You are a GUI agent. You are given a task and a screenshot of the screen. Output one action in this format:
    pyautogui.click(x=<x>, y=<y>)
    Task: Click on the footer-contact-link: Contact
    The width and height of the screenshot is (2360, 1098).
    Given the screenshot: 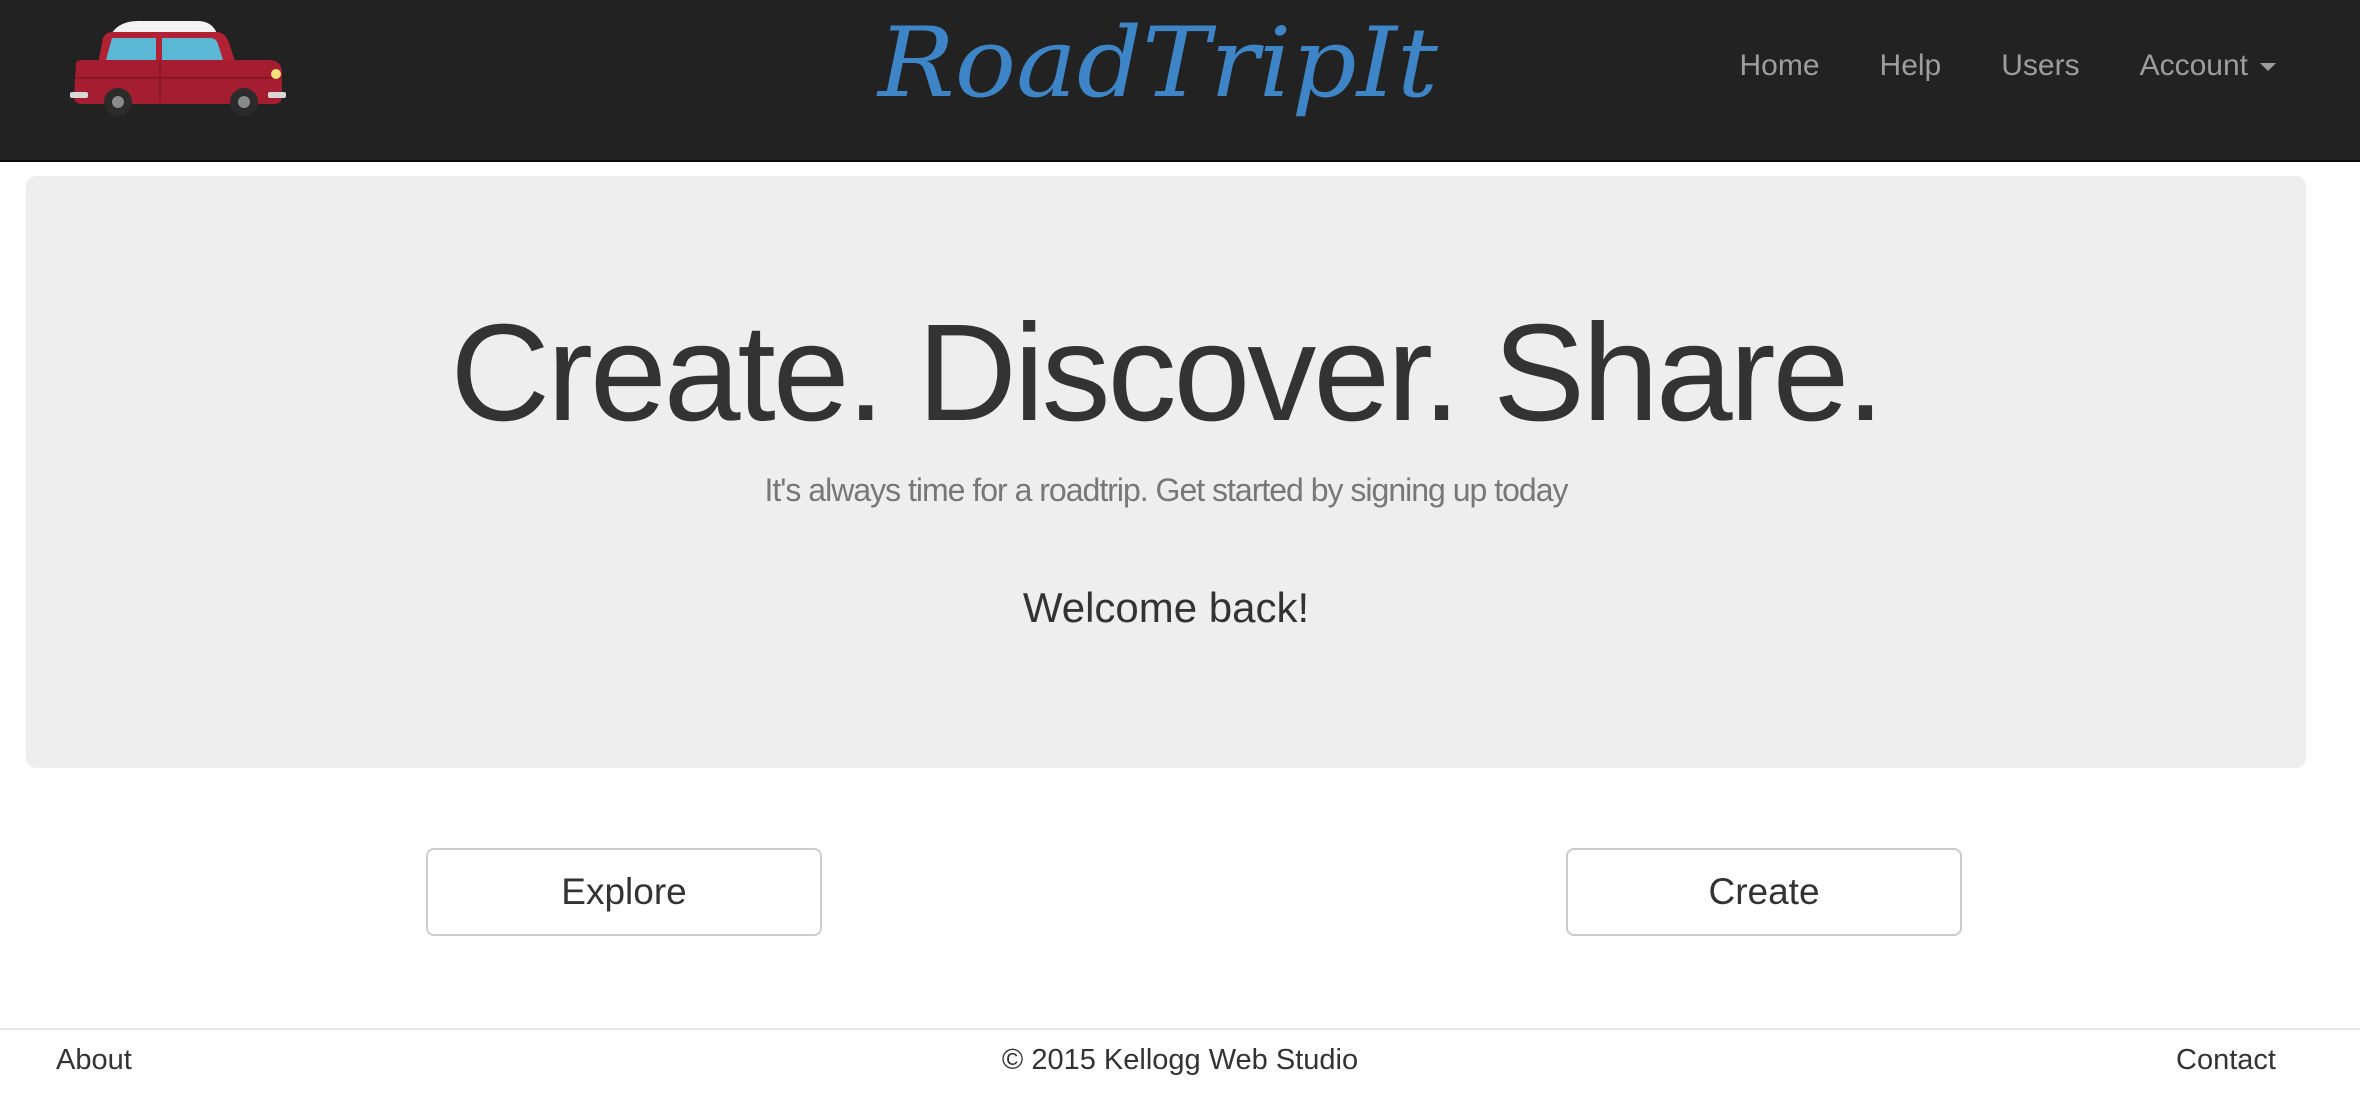 What is the action you would take?
    pyautogui.click(x=2226, y=1060)
    